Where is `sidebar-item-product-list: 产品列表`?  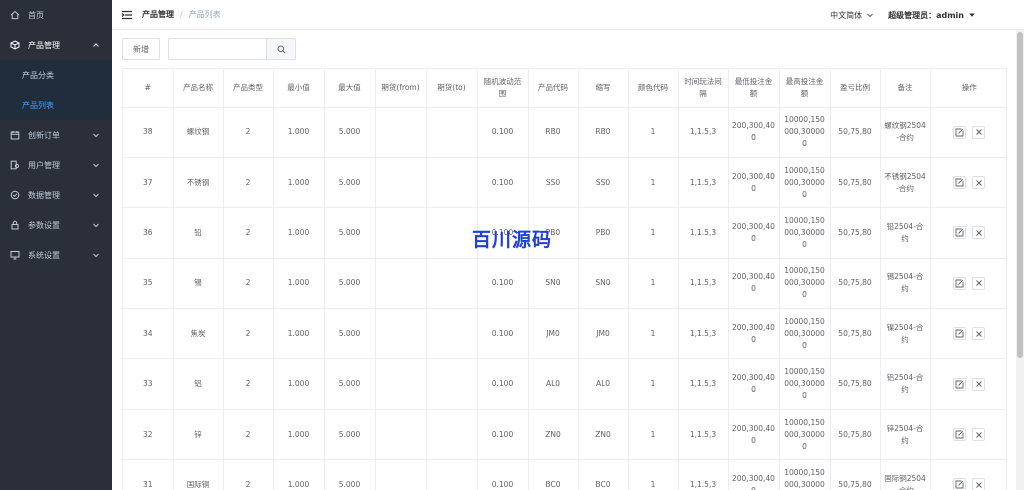
sidebar-item-product-list: 产品列表 is located at coordinates (56, 105).